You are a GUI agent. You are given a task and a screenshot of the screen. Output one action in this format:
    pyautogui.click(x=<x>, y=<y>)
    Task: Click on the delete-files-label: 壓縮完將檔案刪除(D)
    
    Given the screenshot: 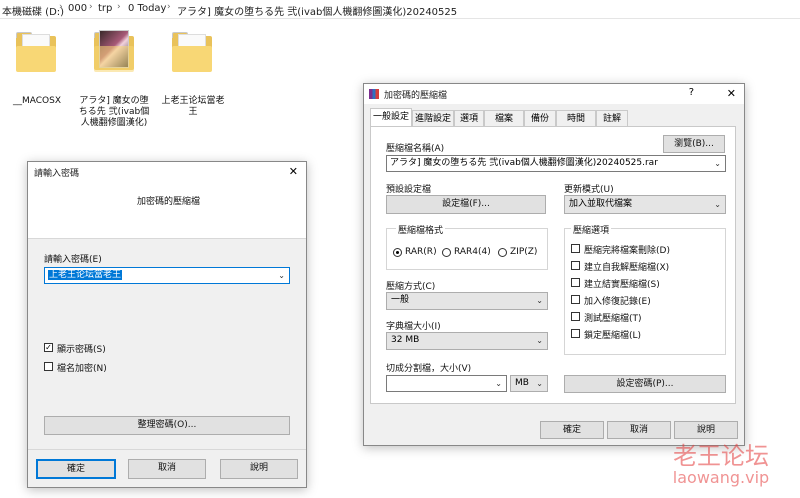 What is the action you would take?
    pyautogui.click(x=627, y=249)
    